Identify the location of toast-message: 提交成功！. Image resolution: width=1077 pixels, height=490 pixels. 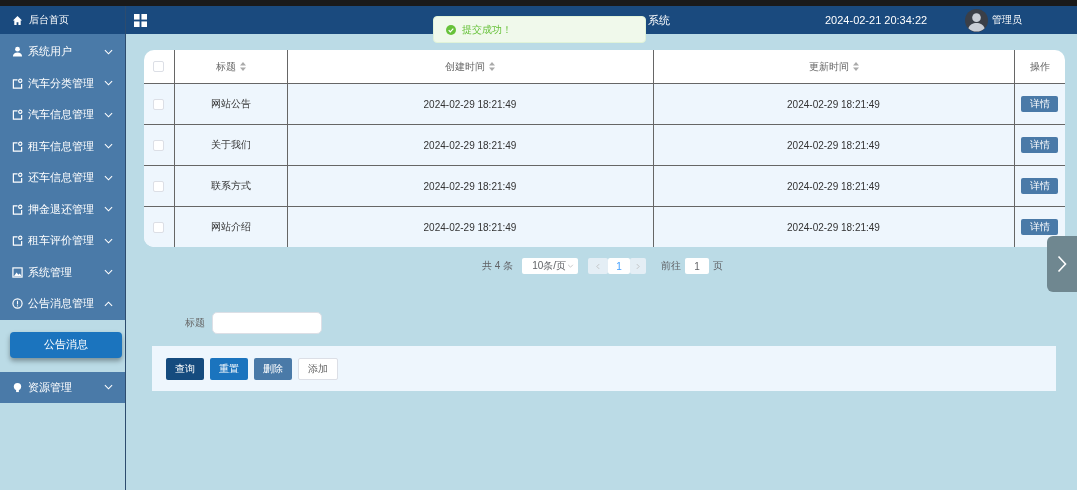
(487, 29).